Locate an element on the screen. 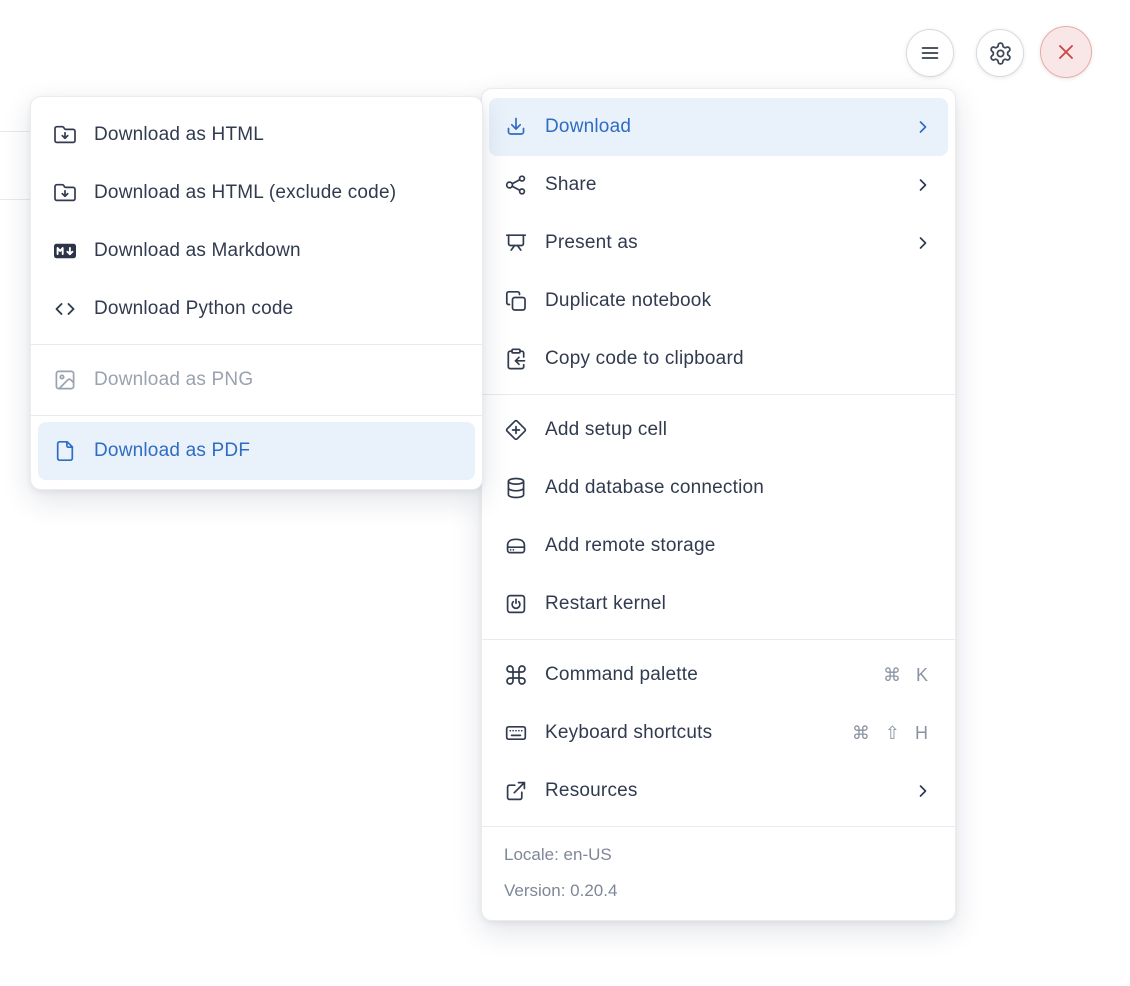 Image resolution: width=1130 pixels, height=986 pixels. keyboard-icon is located at coordinates (516, 733).